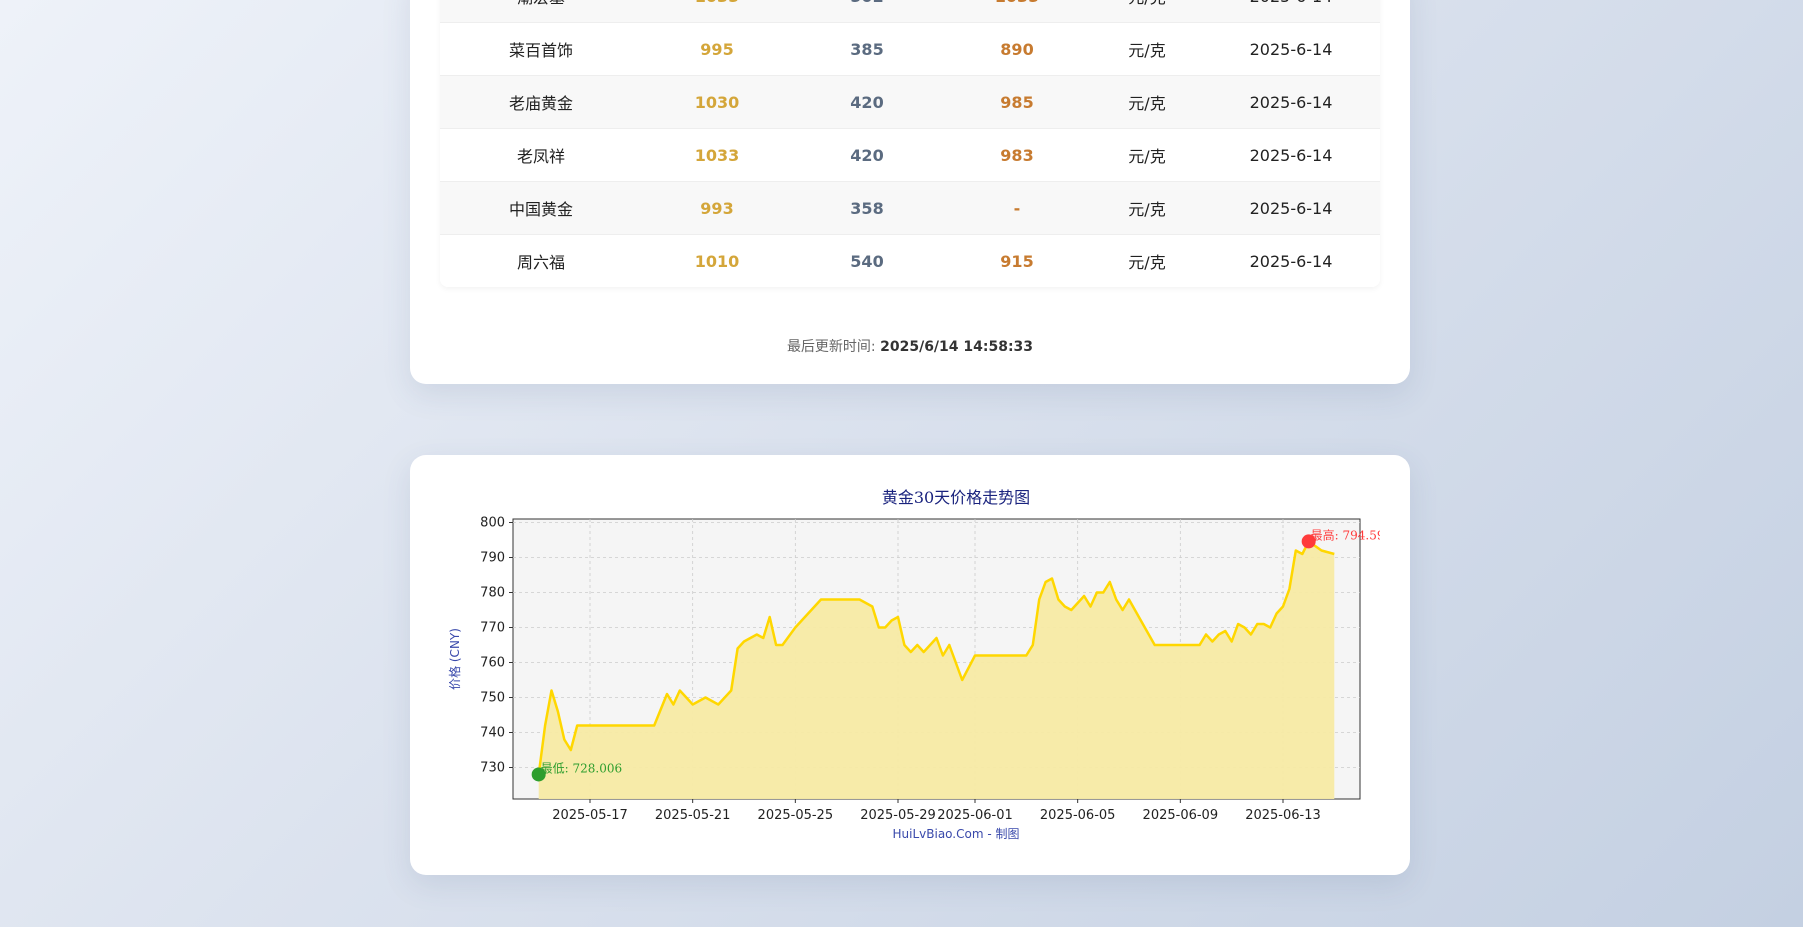 This screenshot has height=927, width=1803. I want to click on platinum-price-cell: 540, so click(867, 261).